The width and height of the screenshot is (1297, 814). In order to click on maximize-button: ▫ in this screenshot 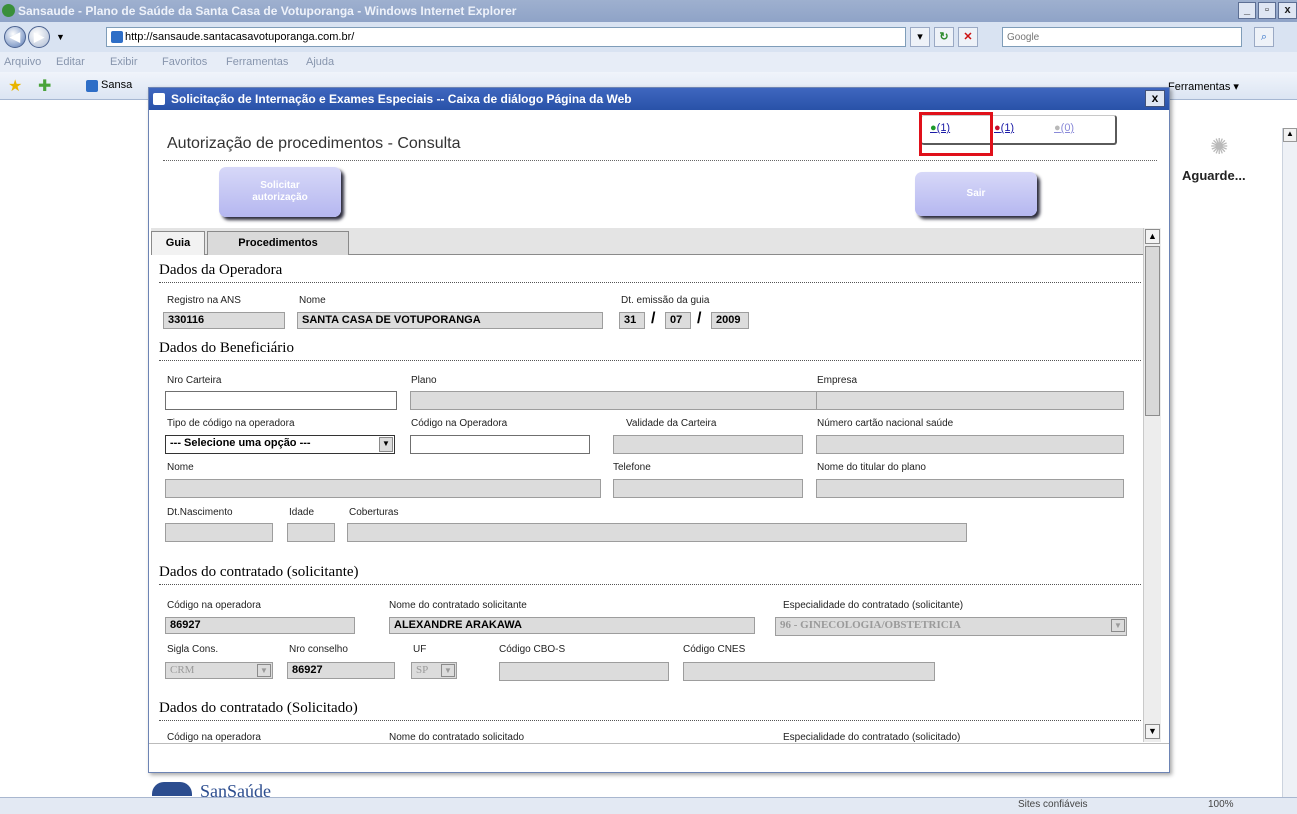, I will do `click(1267, 10)`.